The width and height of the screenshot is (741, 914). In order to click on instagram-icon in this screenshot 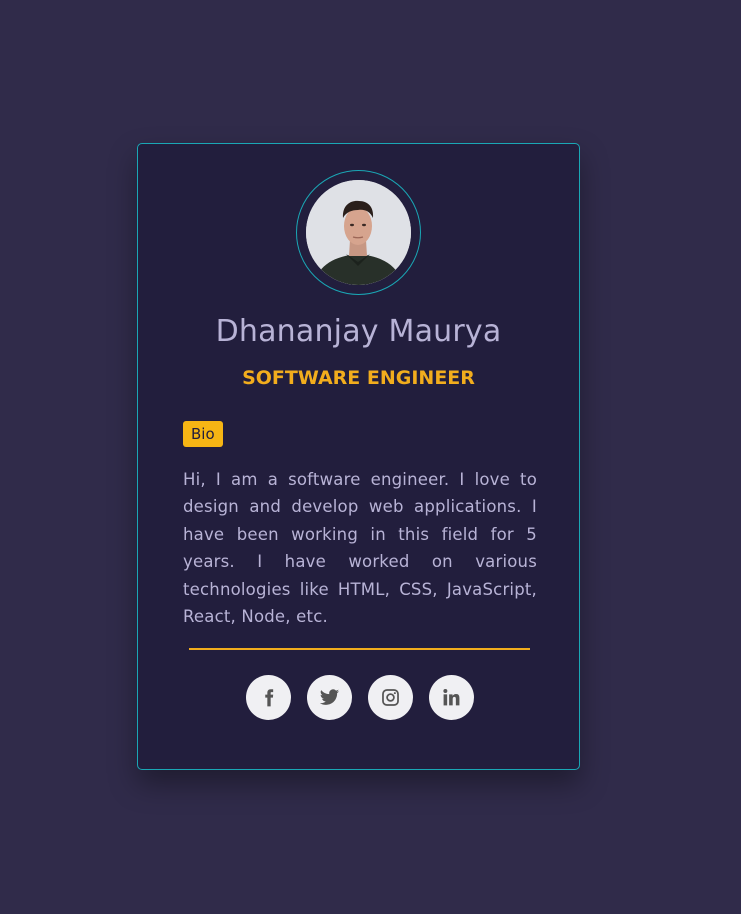, I will do `click(390, 697)`.